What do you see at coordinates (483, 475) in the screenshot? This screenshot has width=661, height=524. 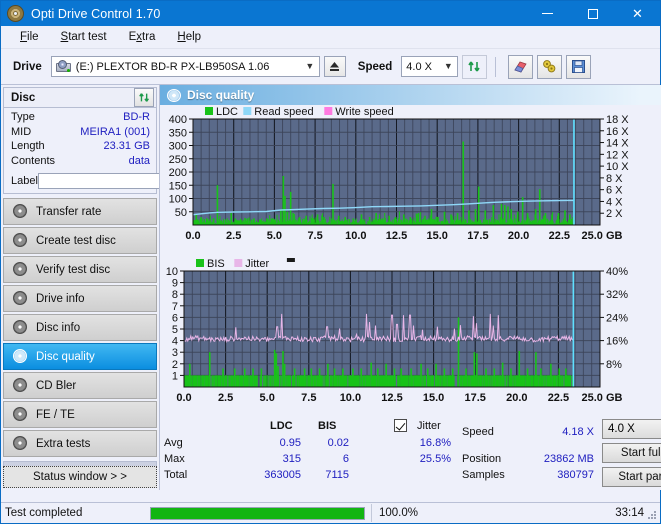 I see `samples-label: Samples` at bounding box center [483, 475].